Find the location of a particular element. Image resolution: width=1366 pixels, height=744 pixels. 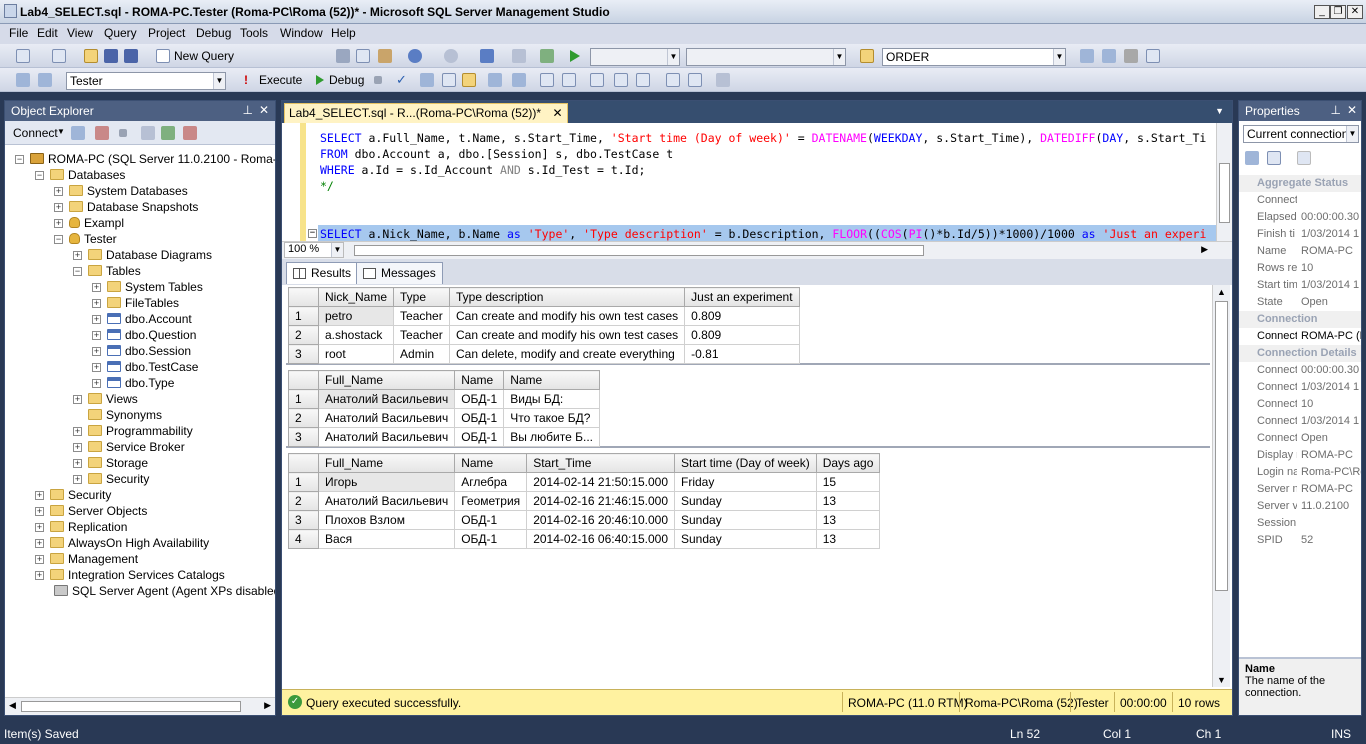

close-button: ✕ is located at coordinates (1355, 12).